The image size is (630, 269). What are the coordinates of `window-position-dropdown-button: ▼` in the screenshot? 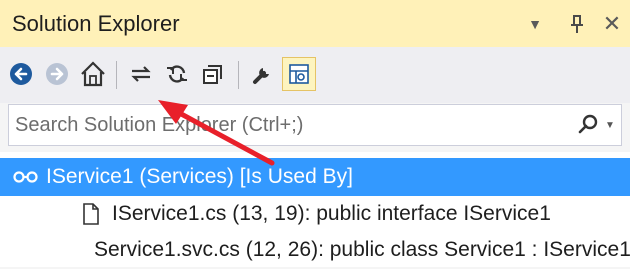 It's located at (535, 23).